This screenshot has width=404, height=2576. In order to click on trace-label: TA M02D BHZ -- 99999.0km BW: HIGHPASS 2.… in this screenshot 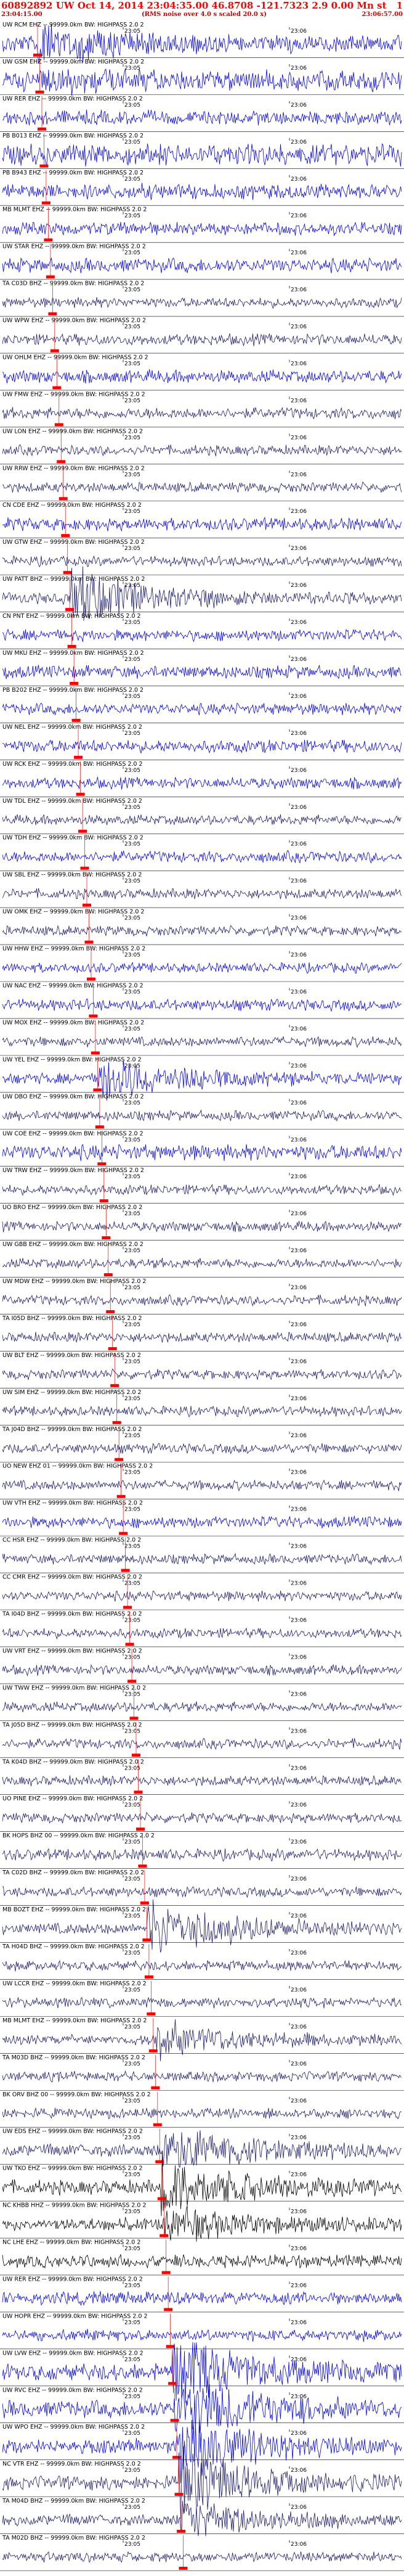, I will do `click(73, 2538)`.